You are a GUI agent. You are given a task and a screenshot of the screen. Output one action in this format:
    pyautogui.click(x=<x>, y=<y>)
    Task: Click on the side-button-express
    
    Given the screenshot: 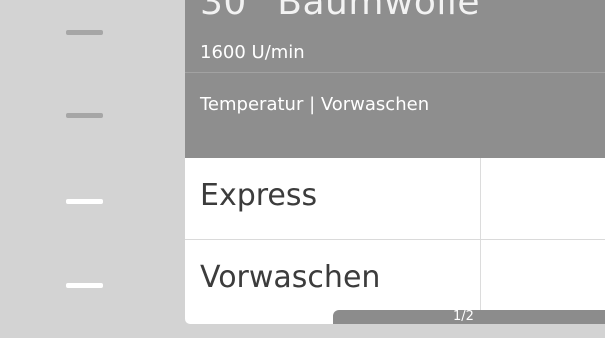 What is the action you would take?
    pyautogui.click(x=84, y=201)
    